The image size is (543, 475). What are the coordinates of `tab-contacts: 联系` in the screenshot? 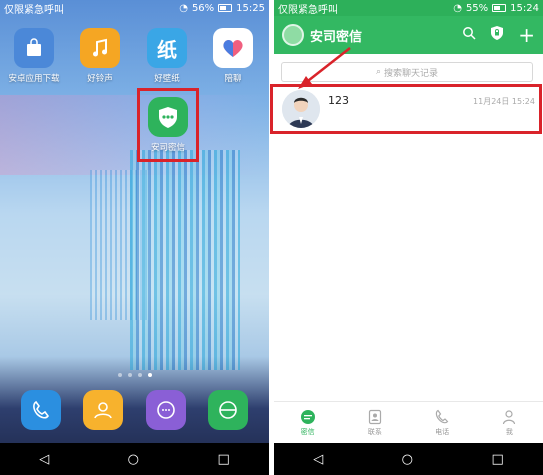 It's located at (375, 423).